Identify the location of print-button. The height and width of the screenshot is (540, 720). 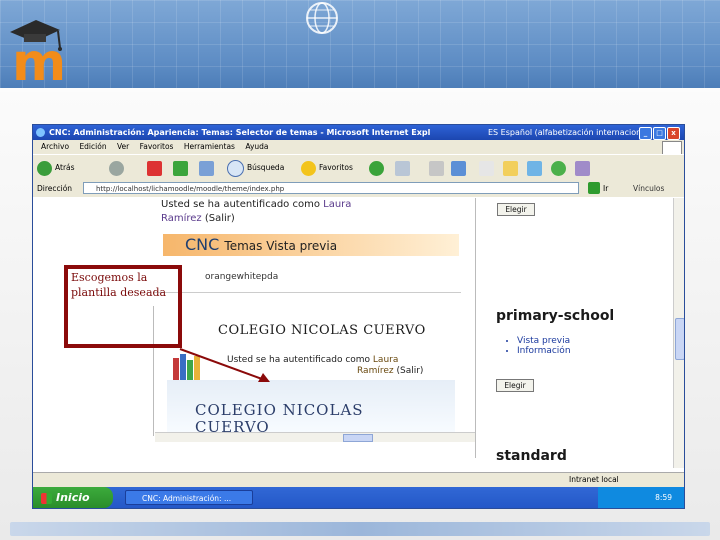
(438, 167).